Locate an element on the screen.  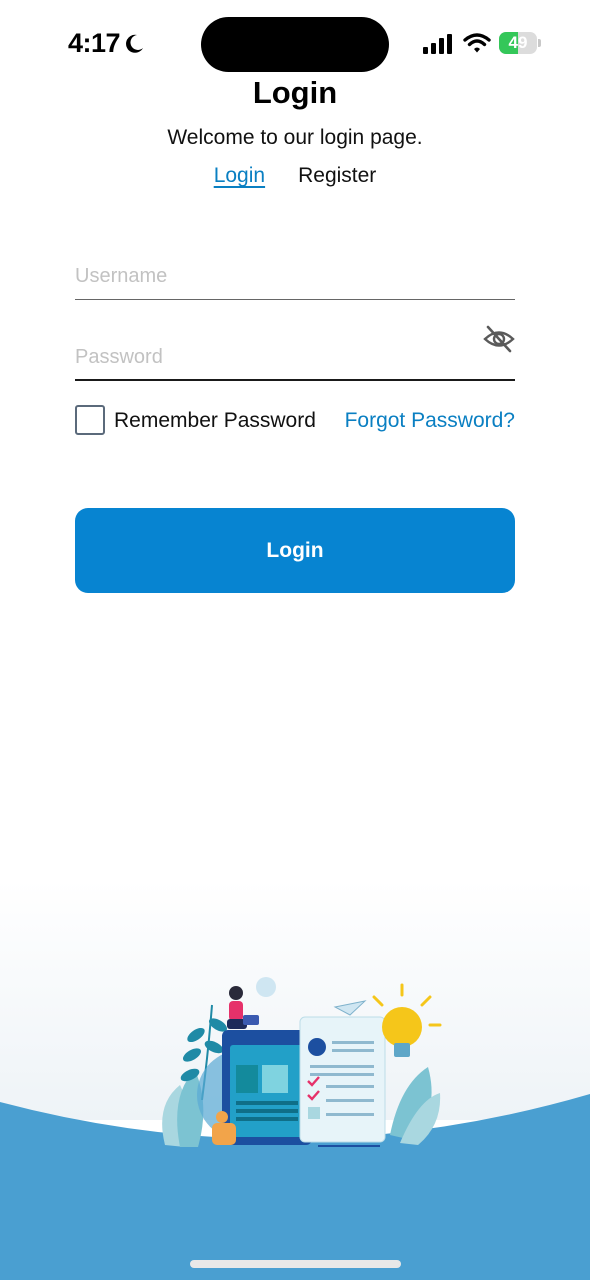
home-indicator is located at coordinates (295, 1264).